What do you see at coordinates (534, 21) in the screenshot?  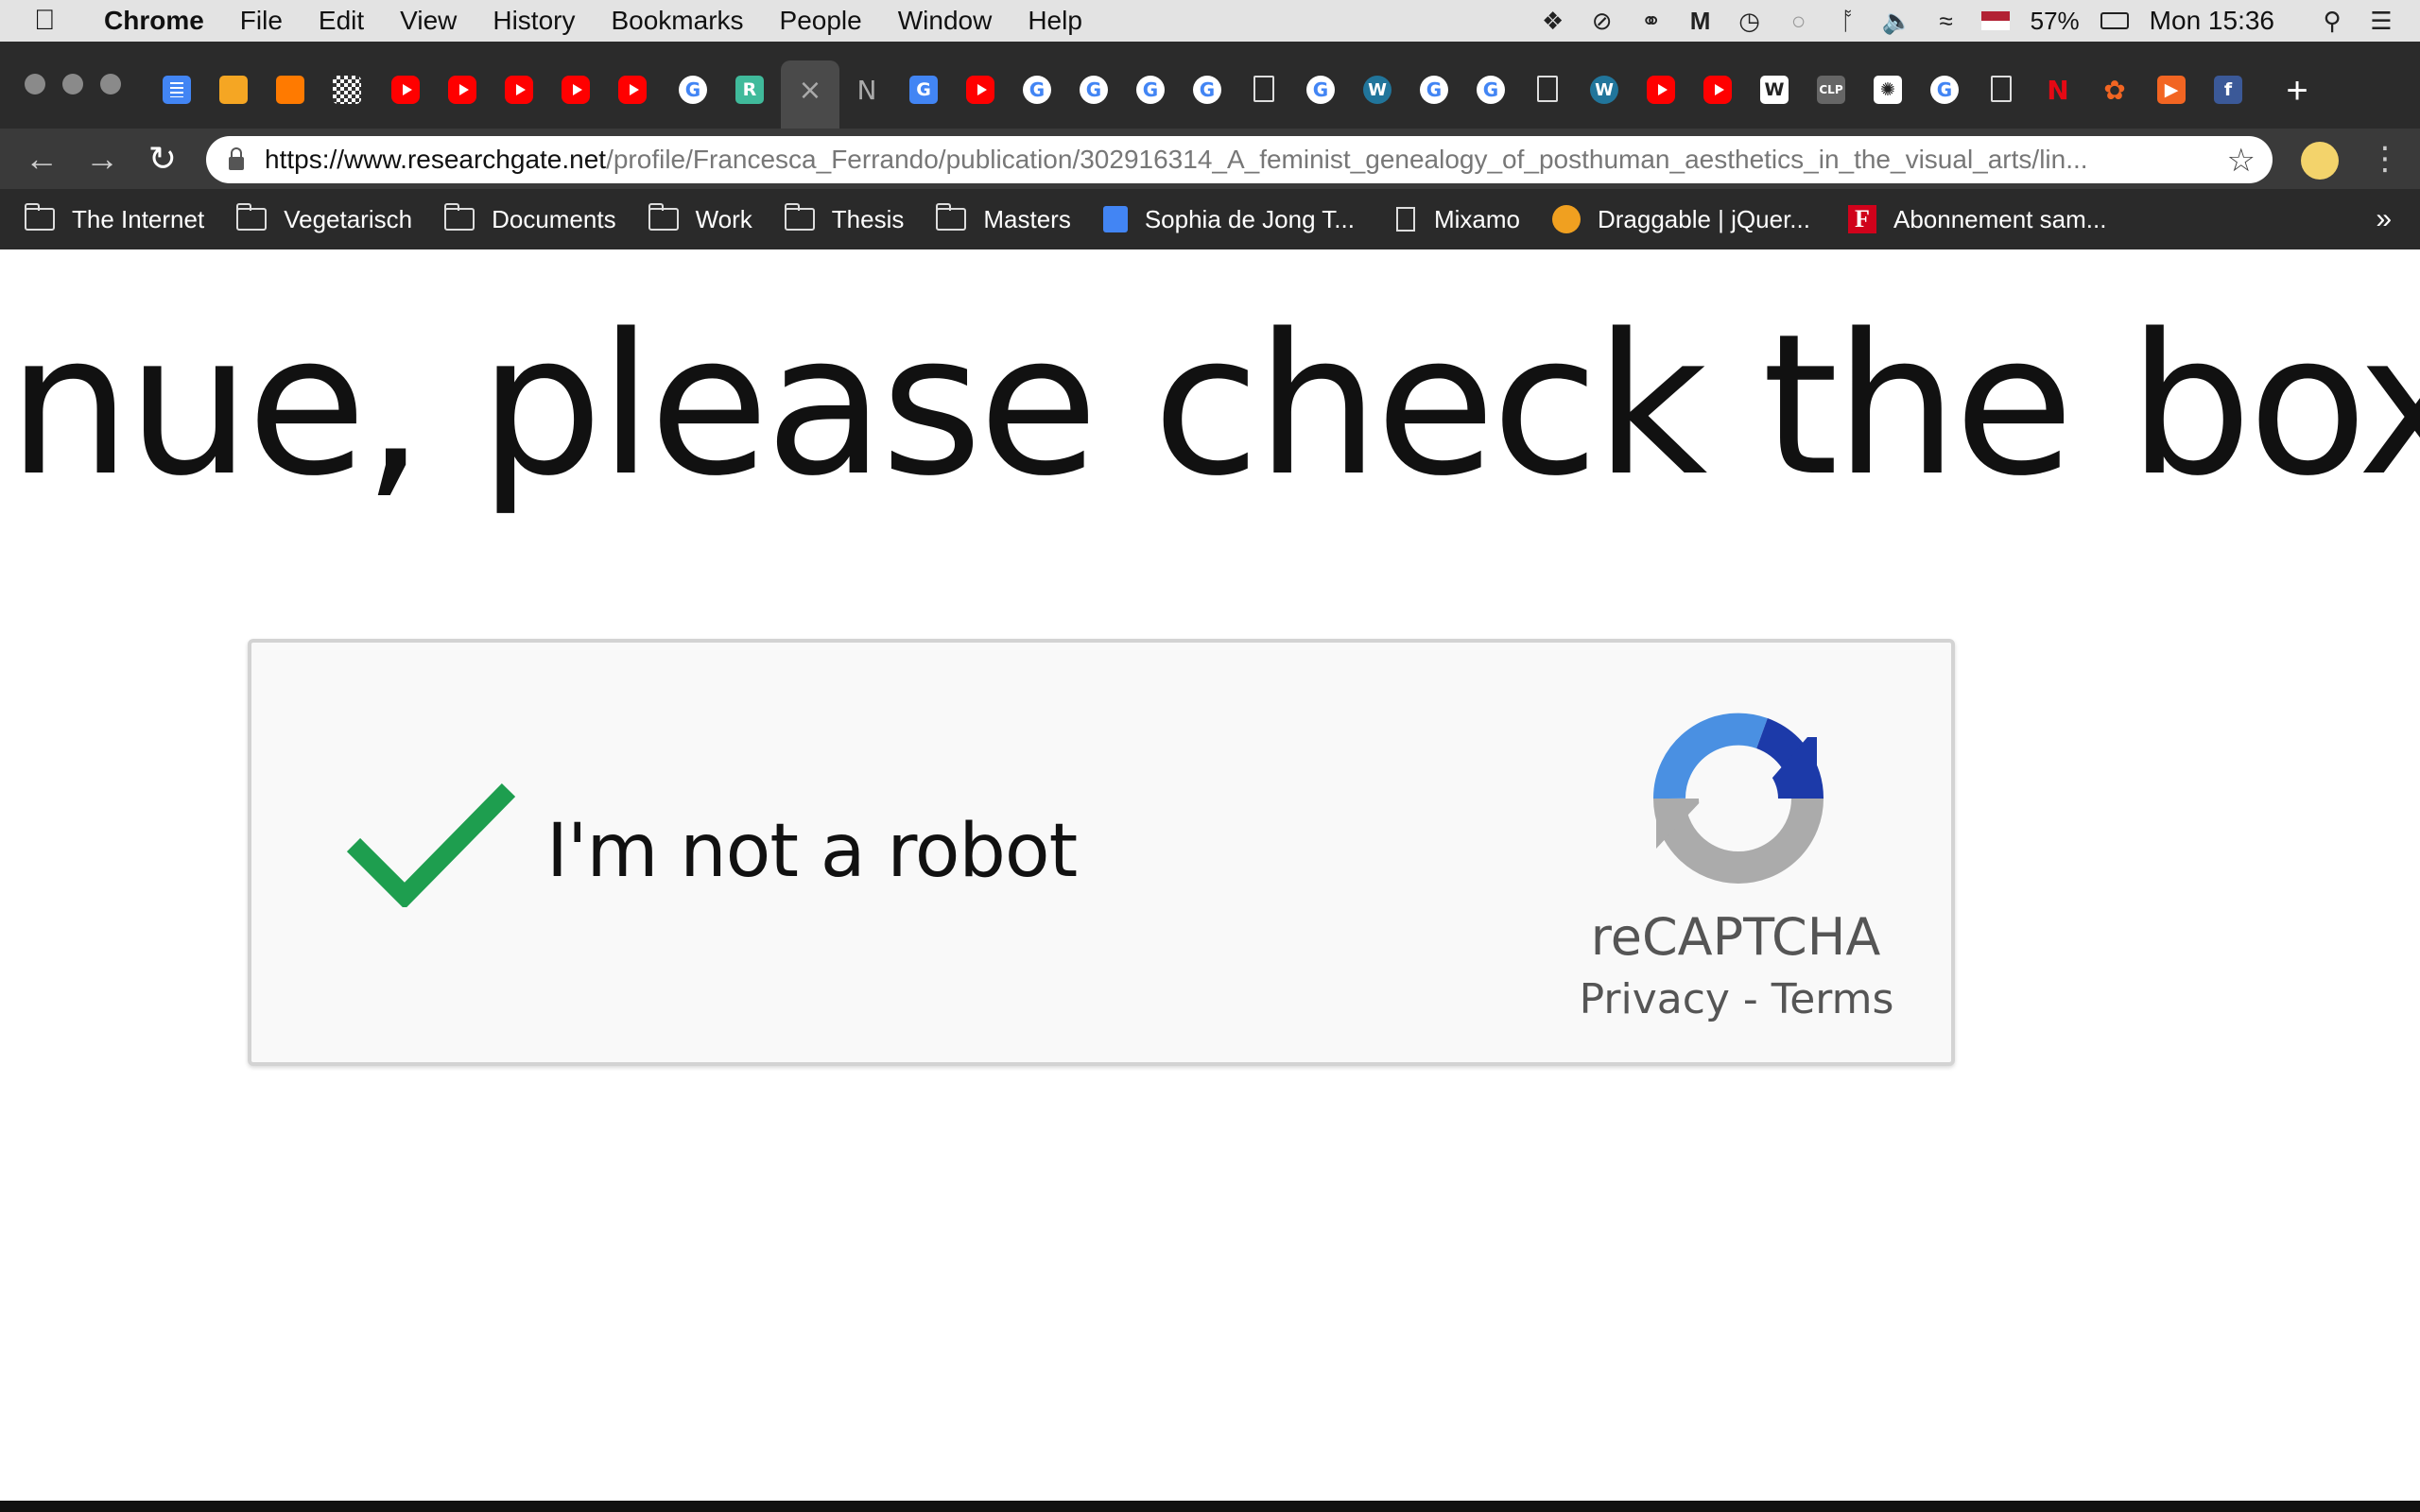 I see `menu-history: History` at bounding box center [534, 21].